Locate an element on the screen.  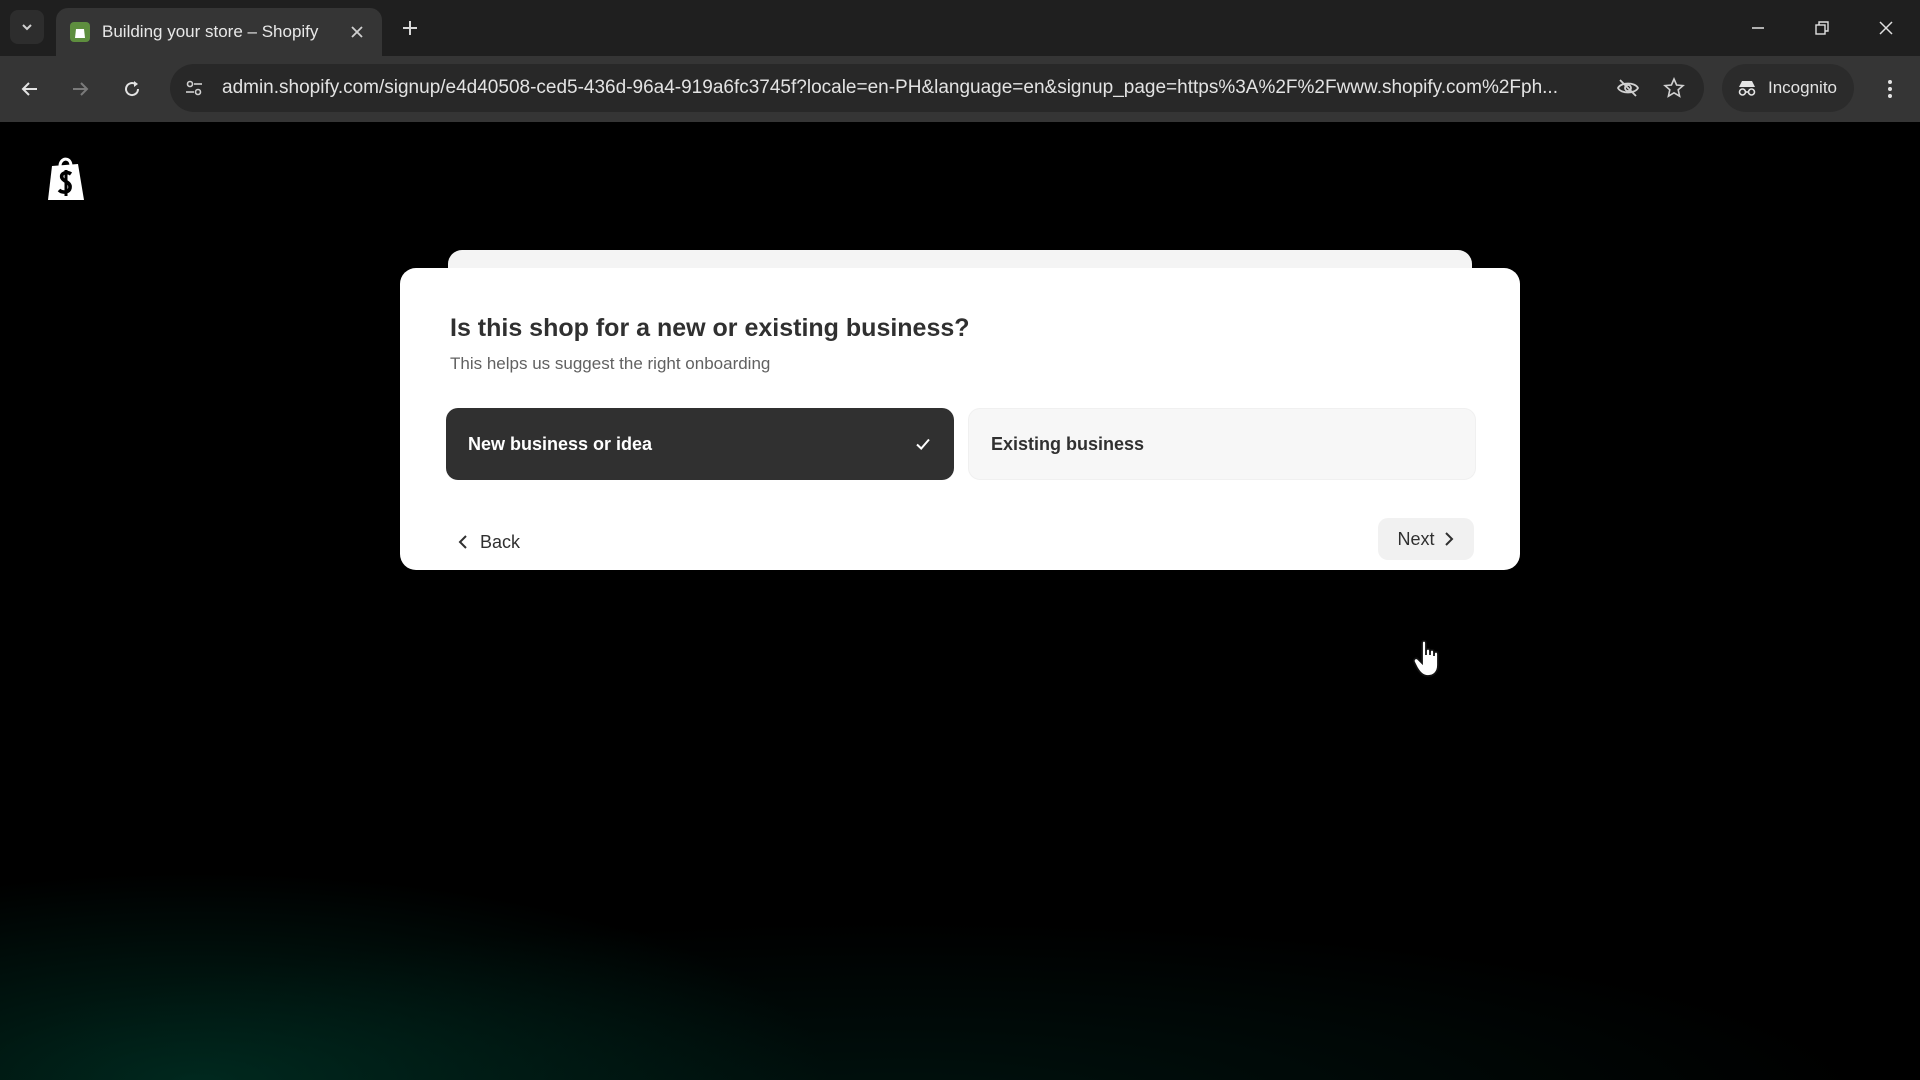
reload-icon is located at coordinates (132, 89).